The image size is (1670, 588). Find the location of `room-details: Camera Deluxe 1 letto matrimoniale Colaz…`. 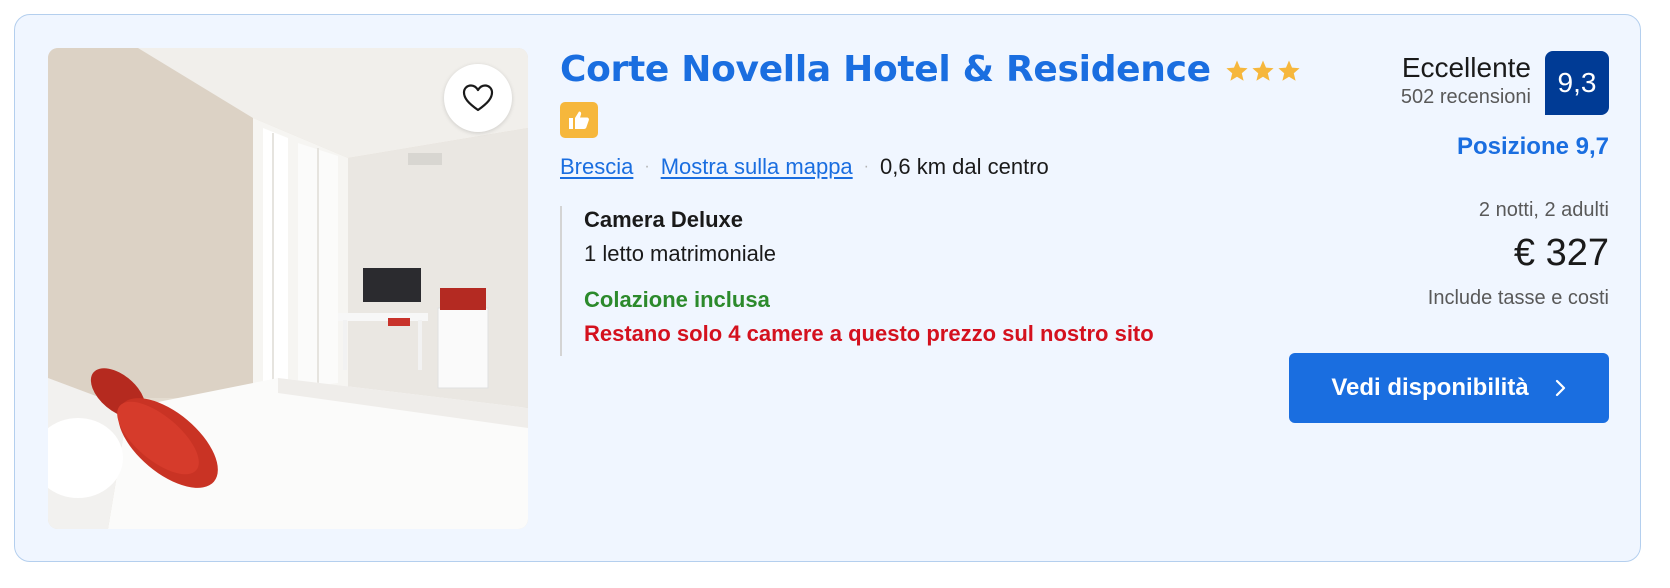

room-details: Camera Deluxe 1 letto matrimoniale Colaz… is located at coordinates (935, 281).